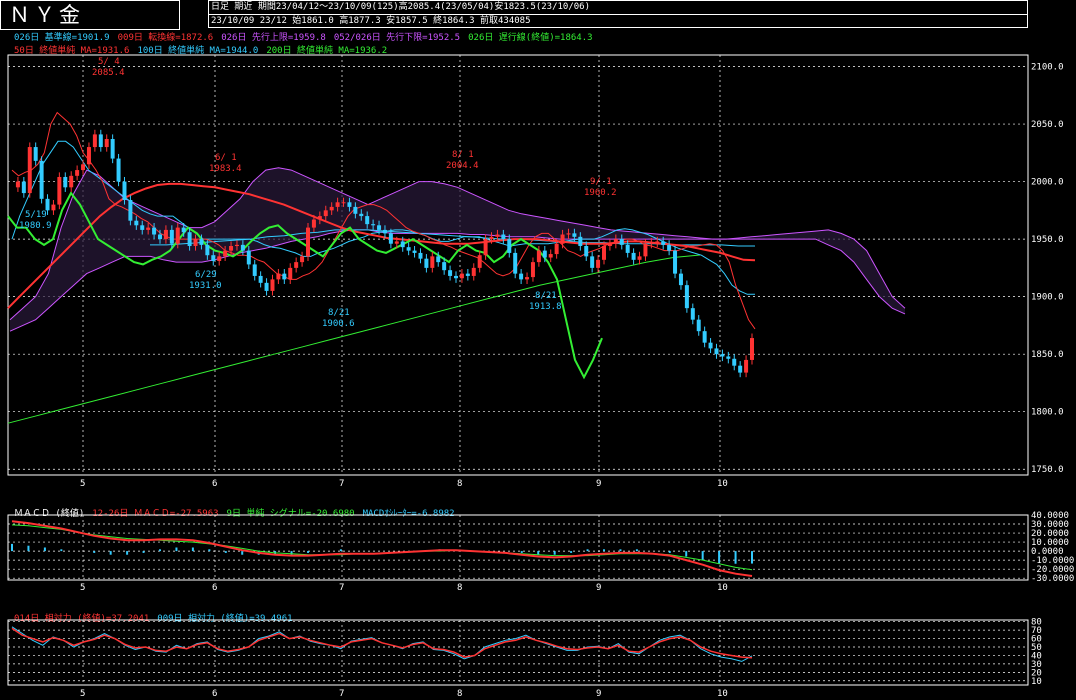 The image size is (1076, 700). I want to click on macd-signal-line, so click(382, 547).